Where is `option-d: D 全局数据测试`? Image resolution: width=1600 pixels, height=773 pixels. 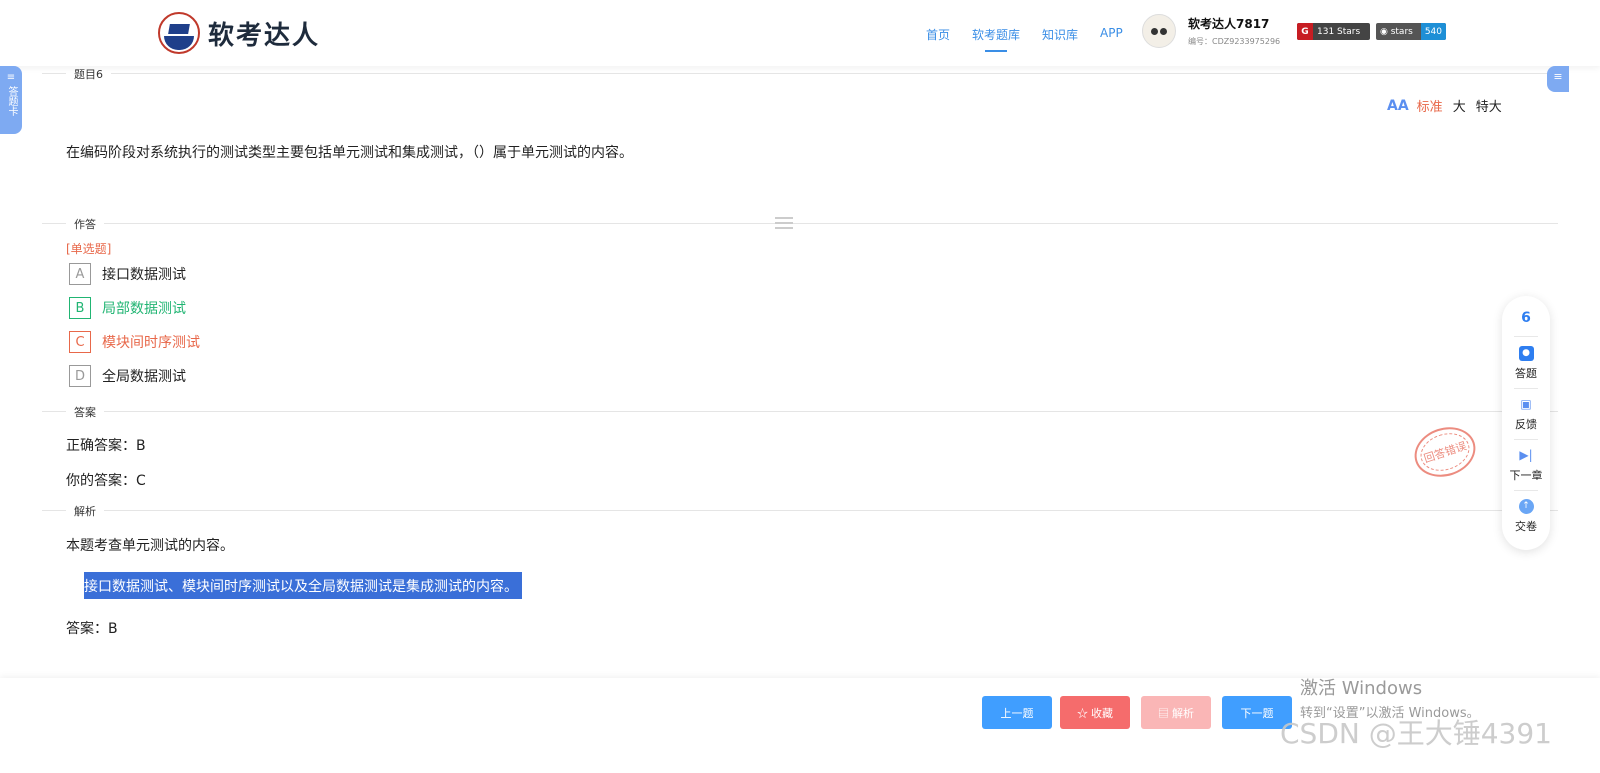 option-d: D 全局数据测试 is located at coordinates (127, 376).